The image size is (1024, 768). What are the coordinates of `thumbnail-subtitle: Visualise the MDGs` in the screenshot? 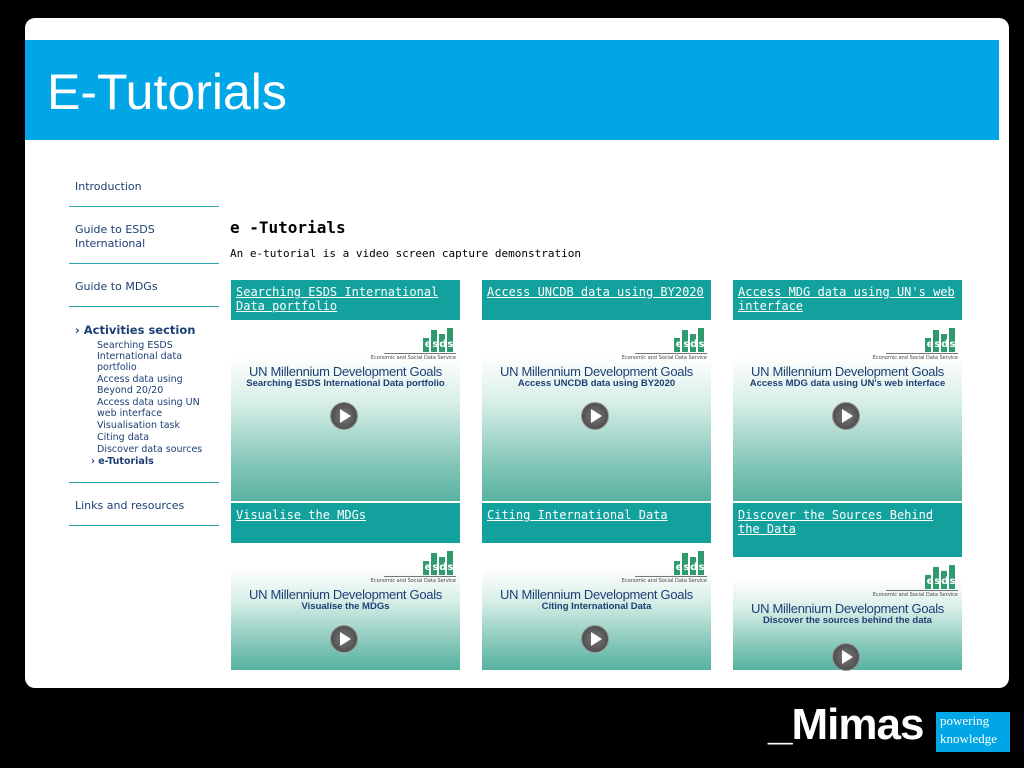 It's located at (345, 606).